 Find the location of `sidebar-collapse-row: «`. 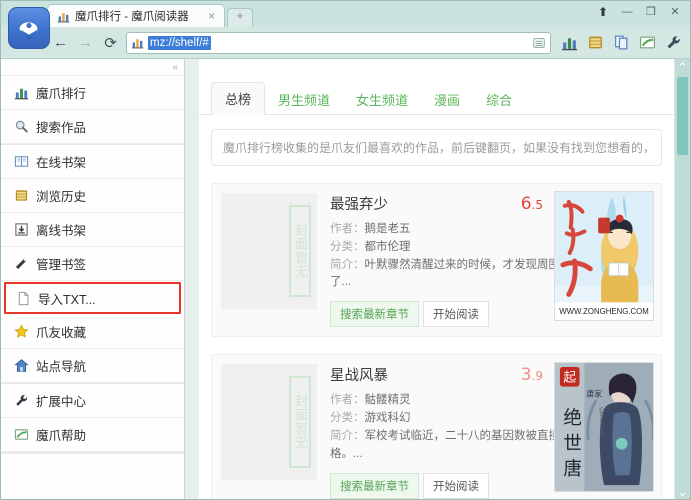

sidebar-collapse-row: « is located at coordinates (92, 67).